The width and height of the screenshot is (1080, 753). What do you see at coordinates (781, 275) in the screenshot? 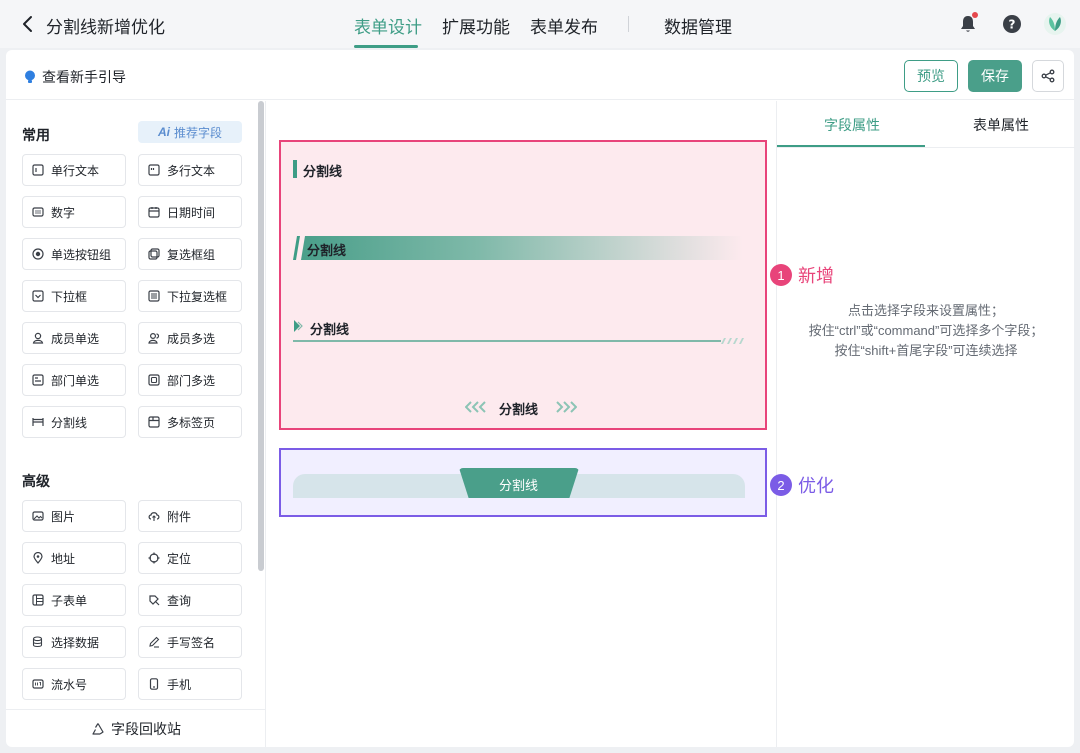
I see `callout-new-number: 1` at bounding box center [781, 275].